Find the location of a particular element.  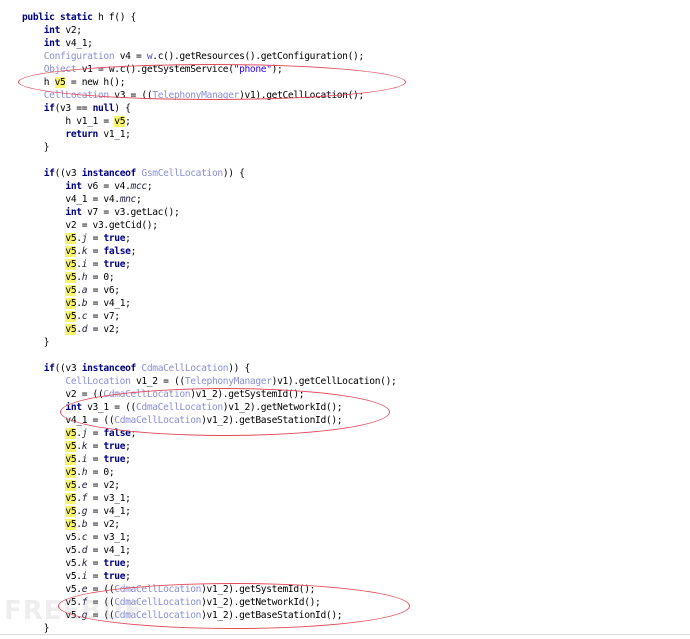

code-token: v4_1 = v4. is located at coordinates (92, 199).